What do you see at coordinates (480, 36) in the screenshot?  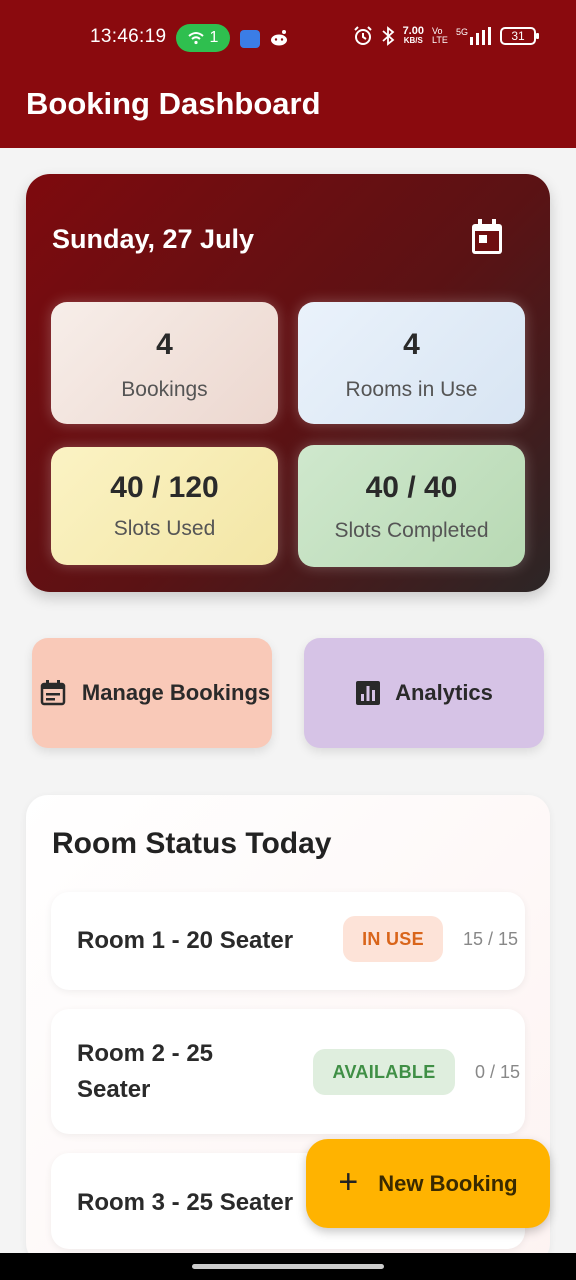 I see `signal-icon` at bounding box center [480, 36].